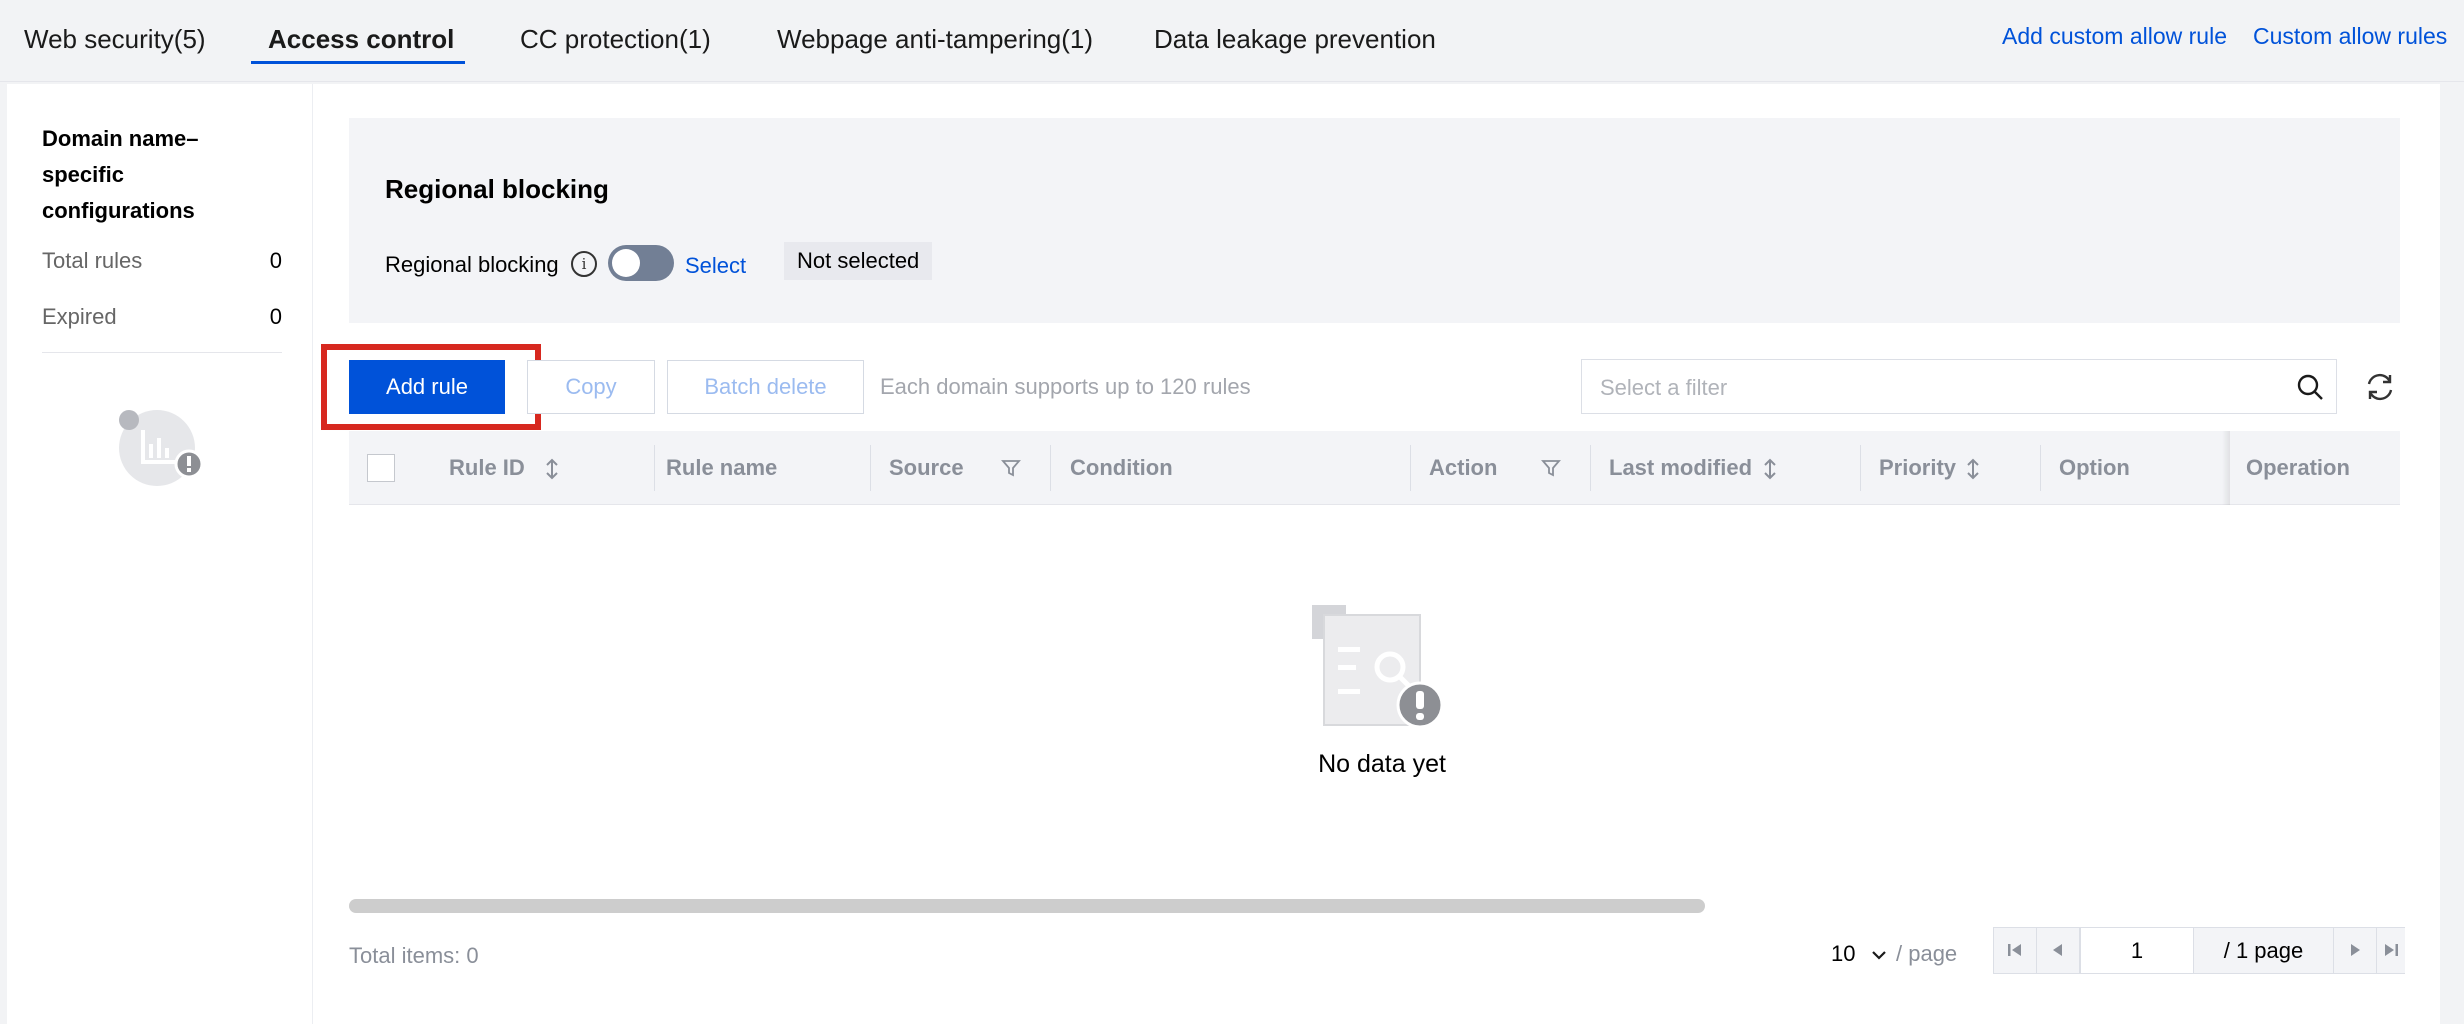 The image size is (2464, 1024). I want to click on total-rules-value: 0, so click(275, 260).